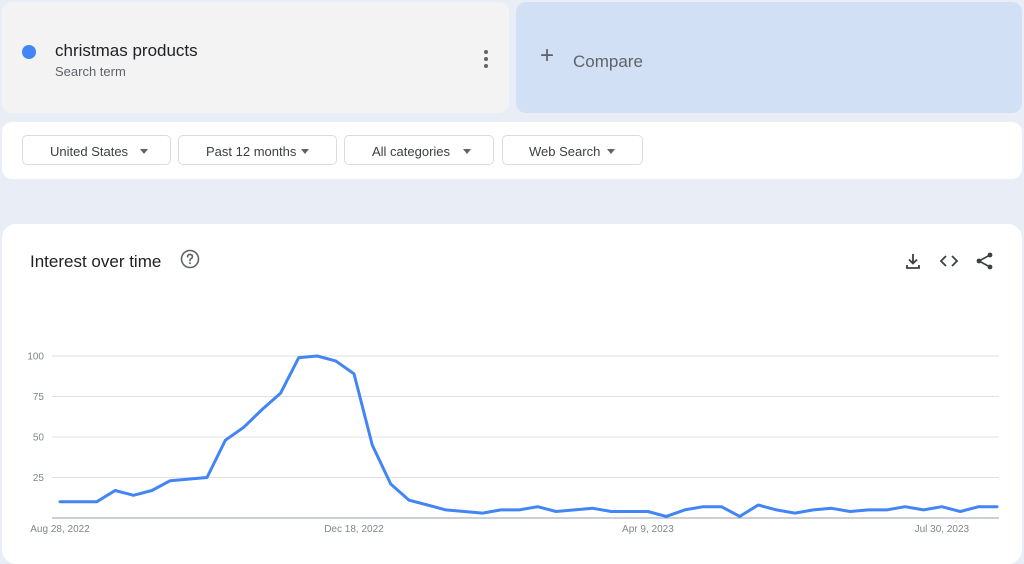 This screenshot has width=1024, height=564. I want to click on time-dropdown-label: Past 12 months, so click(251, 151).